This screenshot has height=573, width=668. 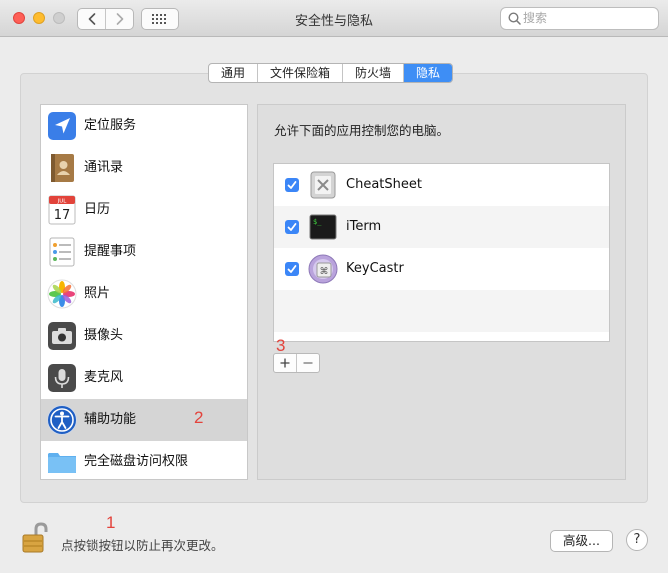 I want to click on title-bar: 安全性与隐私, so click(x=334, y=18).